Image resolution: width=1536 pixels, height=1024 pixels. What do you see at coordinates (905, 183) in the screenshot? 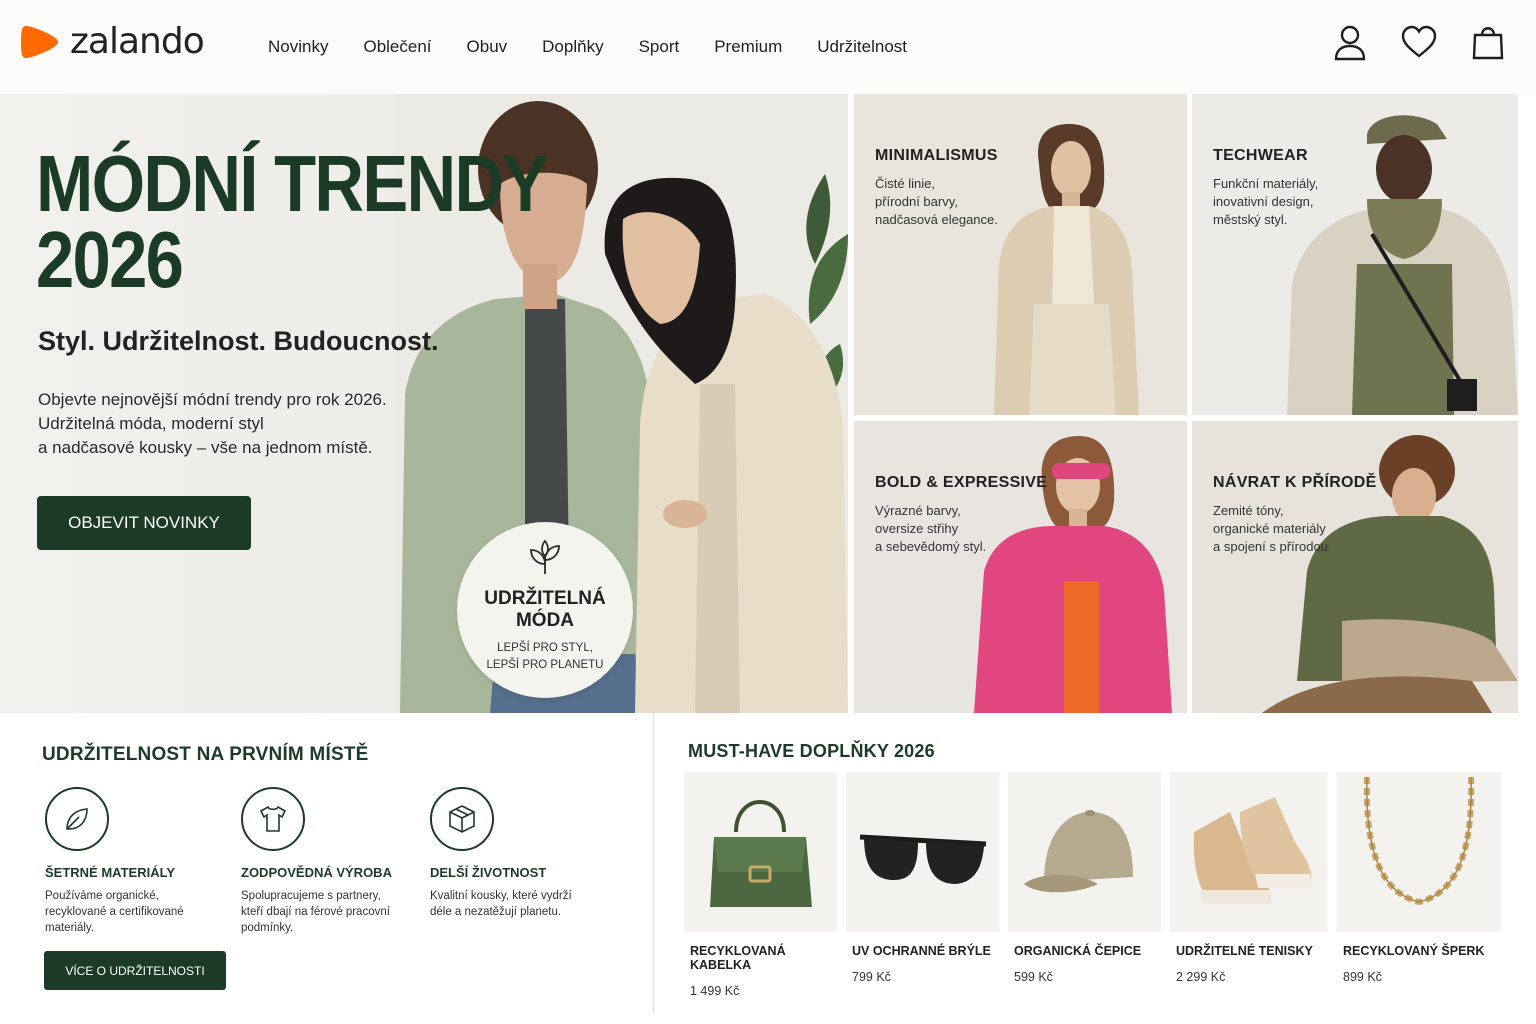
I see `trend-desc-line: Čisté linie,` at bounding box center [905, 183].